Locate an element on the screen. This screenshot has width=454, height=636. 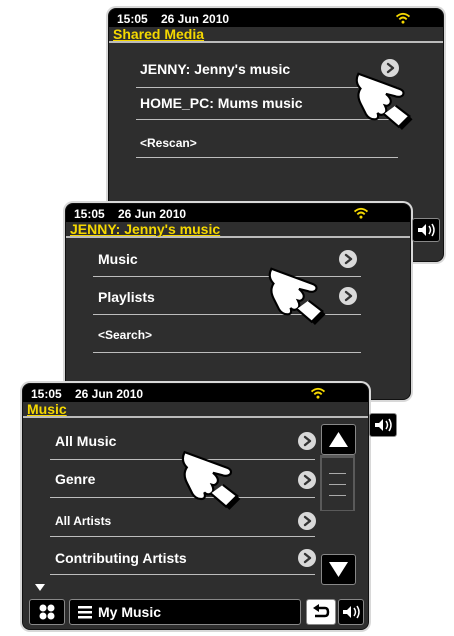
list-item-label: <Rescan> is located at coordinates (168, 143).